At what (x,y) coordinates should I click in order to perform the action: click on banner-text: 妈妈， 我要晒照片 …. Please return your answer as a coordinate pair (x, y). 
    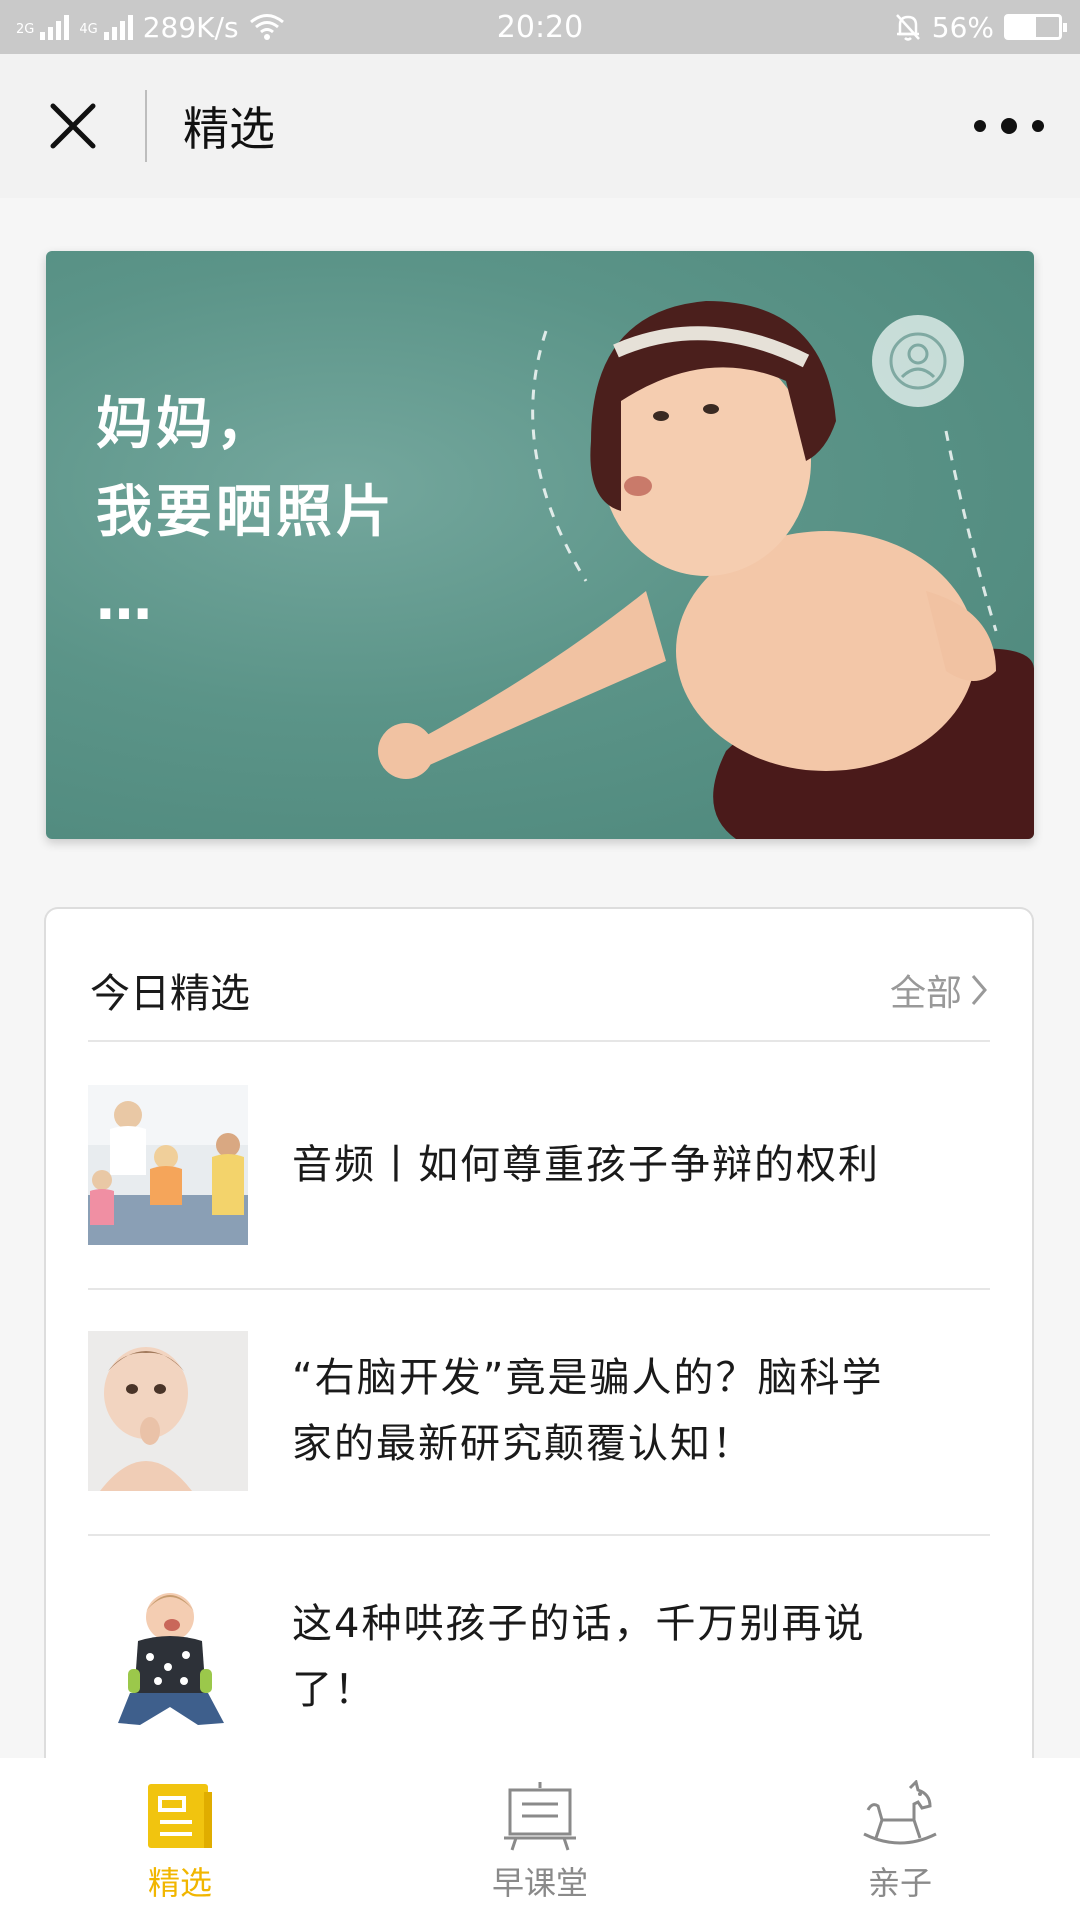
    Looking at the image, I should click on (246, 513).